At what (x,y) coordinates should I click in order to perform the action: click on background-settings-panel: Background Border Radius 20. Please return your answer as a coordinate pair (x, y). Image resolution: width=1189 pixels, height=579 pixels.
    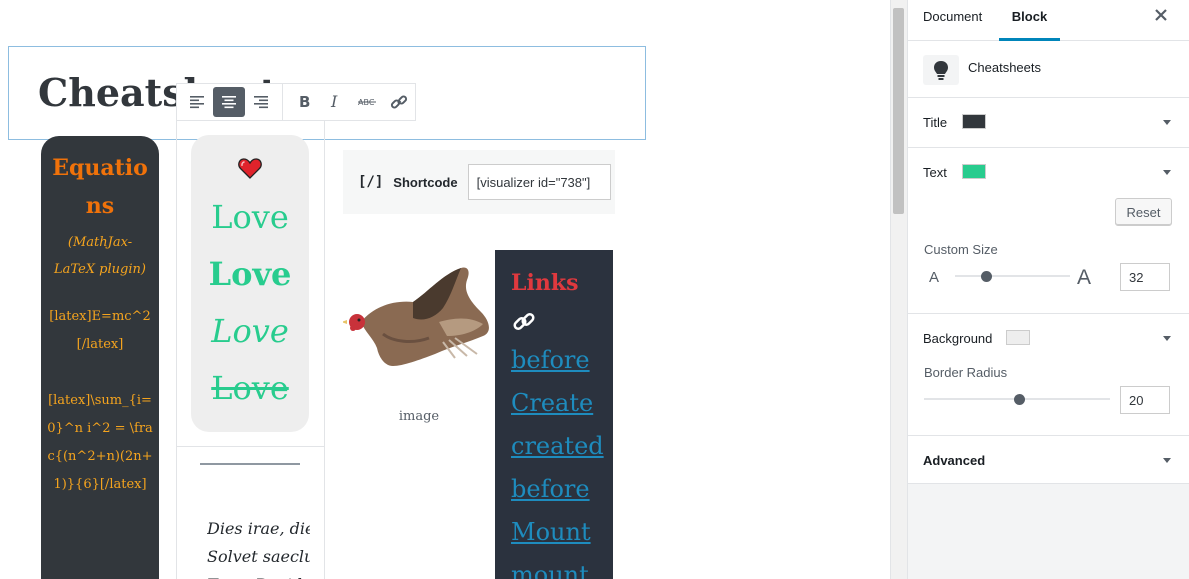
    Looking at the image, I should click on (1048, 375).